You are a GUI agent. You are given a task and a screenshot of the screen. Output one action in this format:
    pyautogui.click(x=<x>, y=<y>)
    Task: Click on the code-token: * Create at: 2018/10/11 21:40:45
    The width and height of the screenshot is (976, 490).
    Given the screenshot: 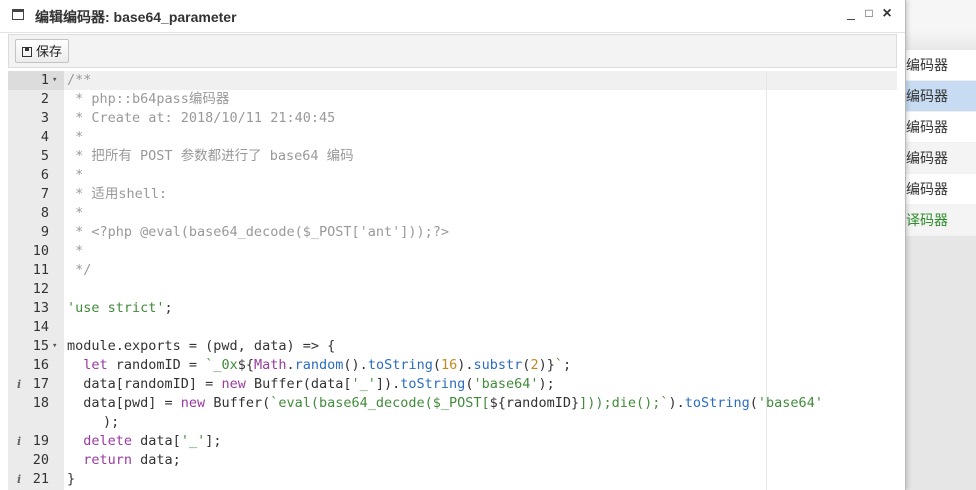 What is the action you would take?
    pyautogui.click(x=201, y=118)
    